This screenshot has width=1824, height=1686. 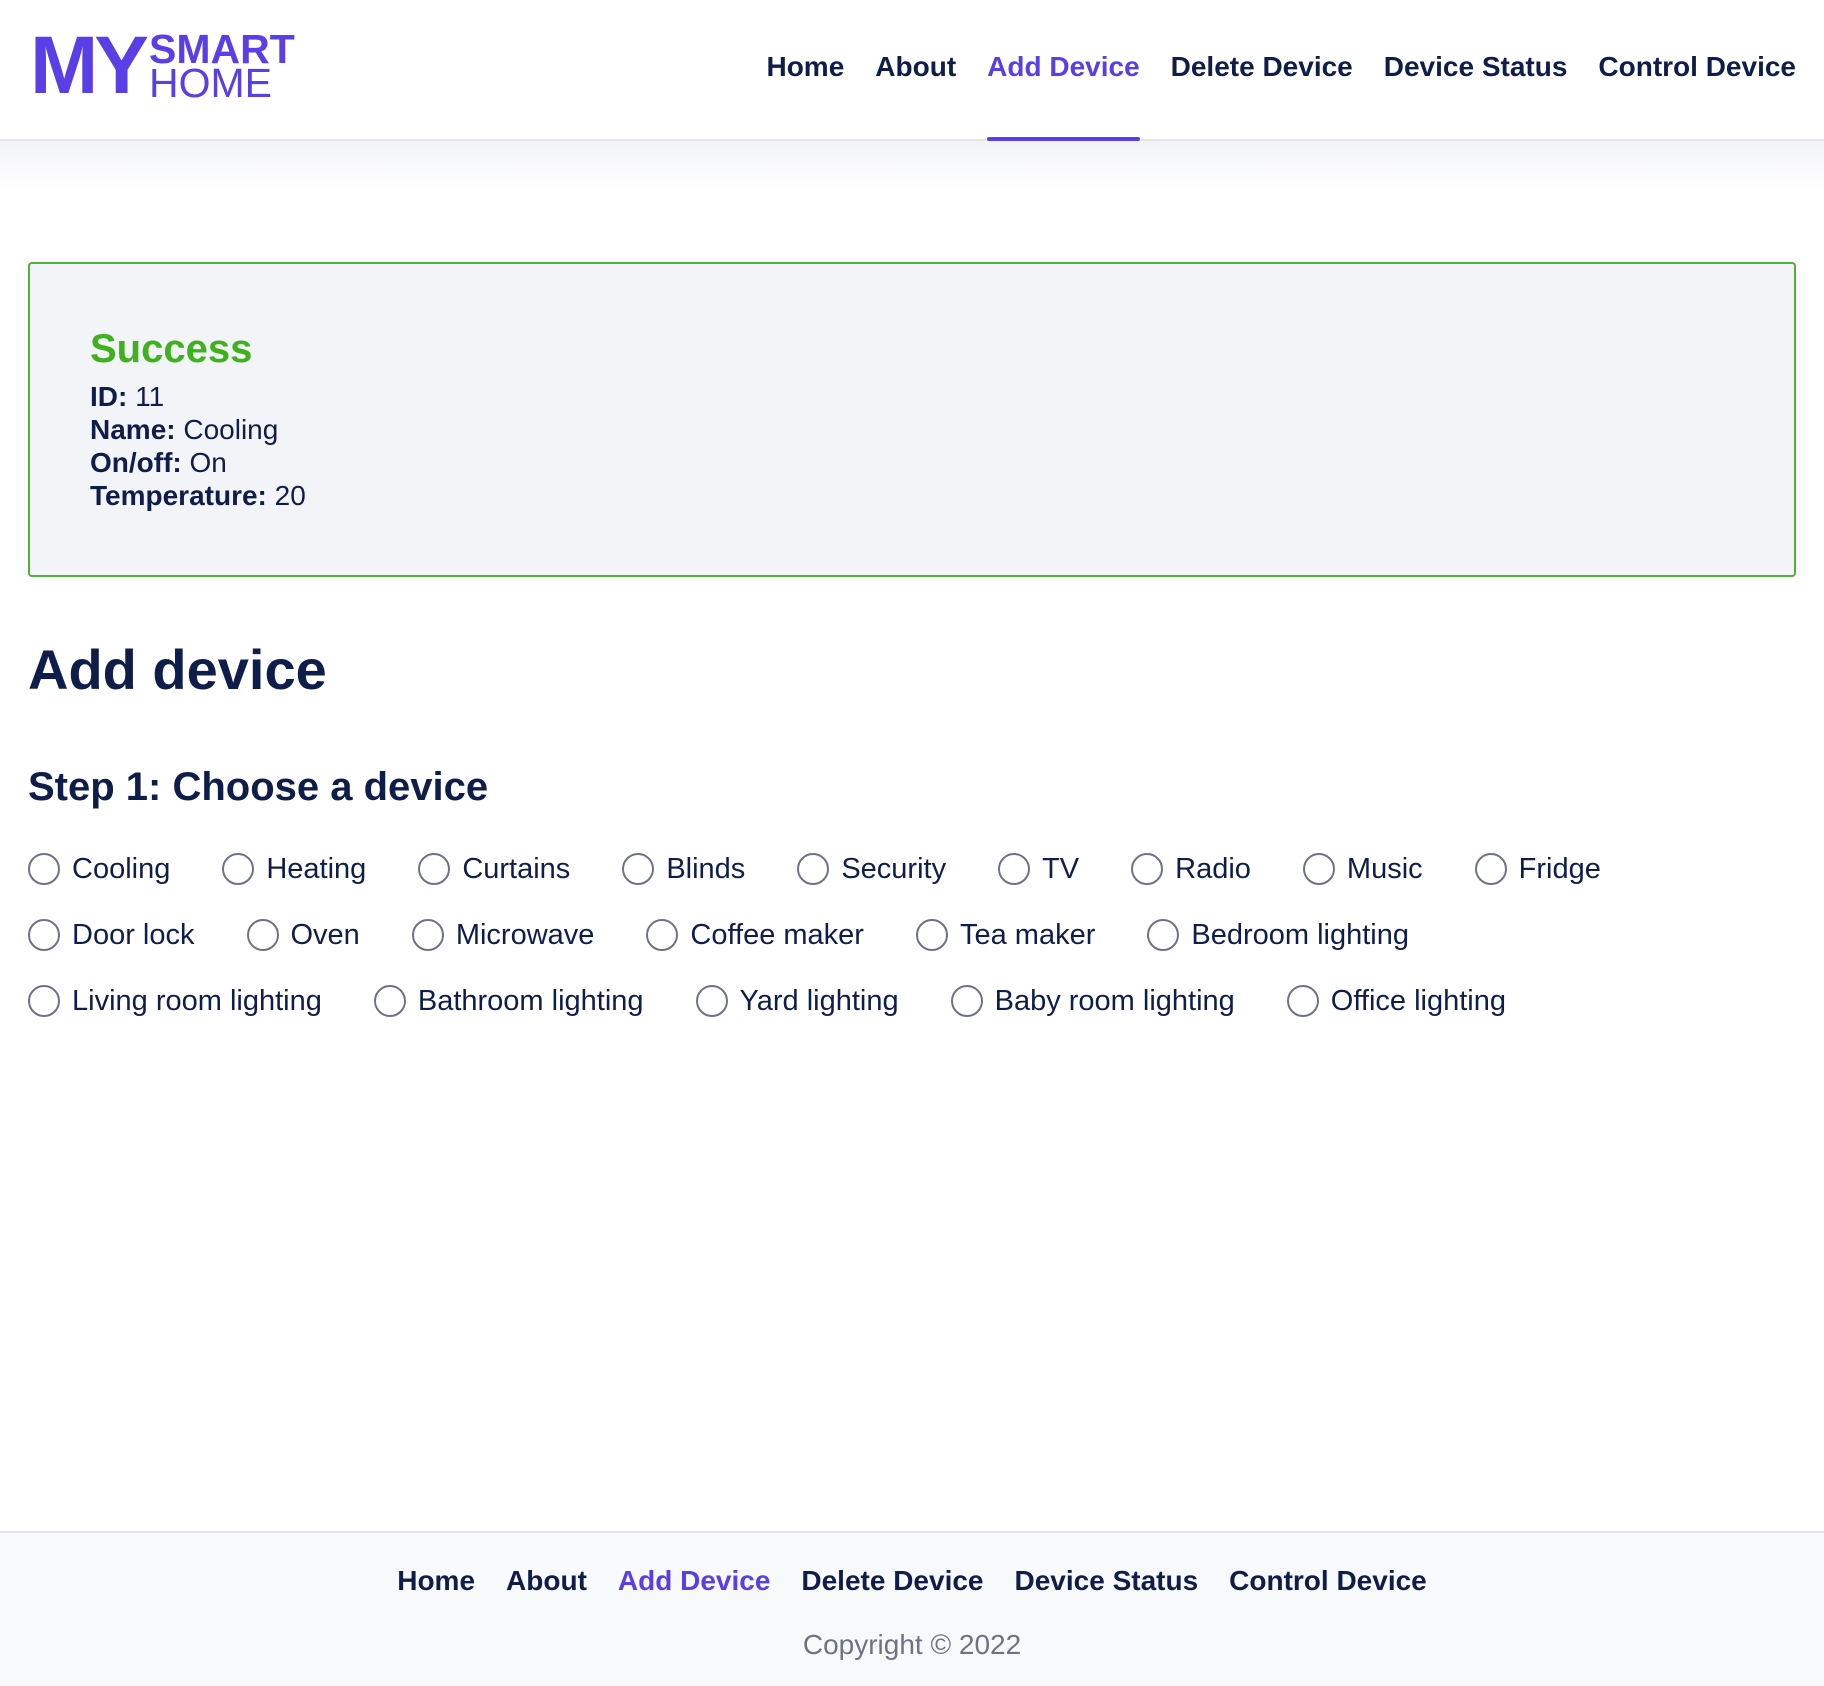 What do you see at coordinates (516, 869) in the screenshot?
I see `device-option-label: Curtains` at bounding box center [516, 869].